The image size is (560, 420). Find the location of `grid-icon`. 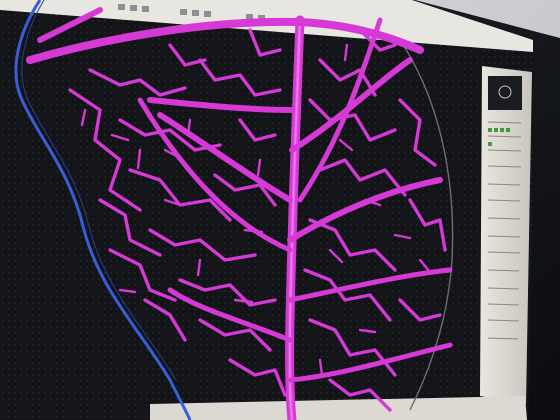

grid-icon is located at coordinates (195, 13).